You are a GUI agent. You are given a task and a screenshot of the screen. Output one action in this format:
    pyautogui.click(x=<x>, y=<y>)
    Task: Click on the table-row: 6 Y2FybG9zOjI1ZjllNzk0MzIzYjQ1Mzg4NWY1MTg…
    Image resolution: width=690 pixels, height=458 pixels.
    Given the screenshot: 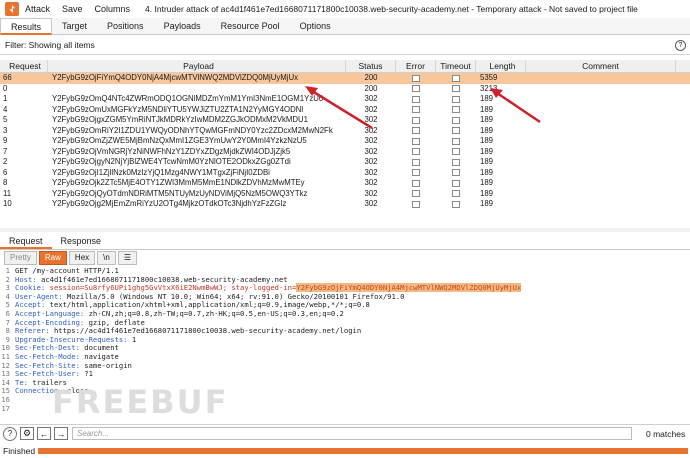 What is the action you would take?
    pyautogui.click(x=345, y=173)
    